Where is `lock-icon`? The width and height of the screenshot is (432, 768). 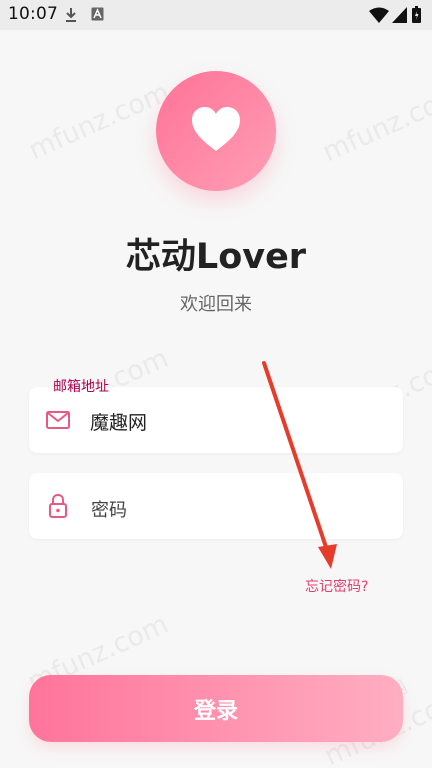 lock-icon is located at coordinates (58, 505).